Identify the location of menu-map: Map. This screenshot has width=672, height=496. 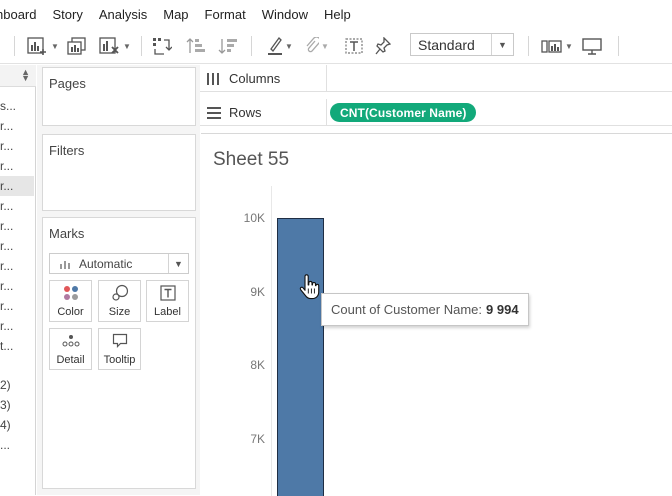
(175, 14).